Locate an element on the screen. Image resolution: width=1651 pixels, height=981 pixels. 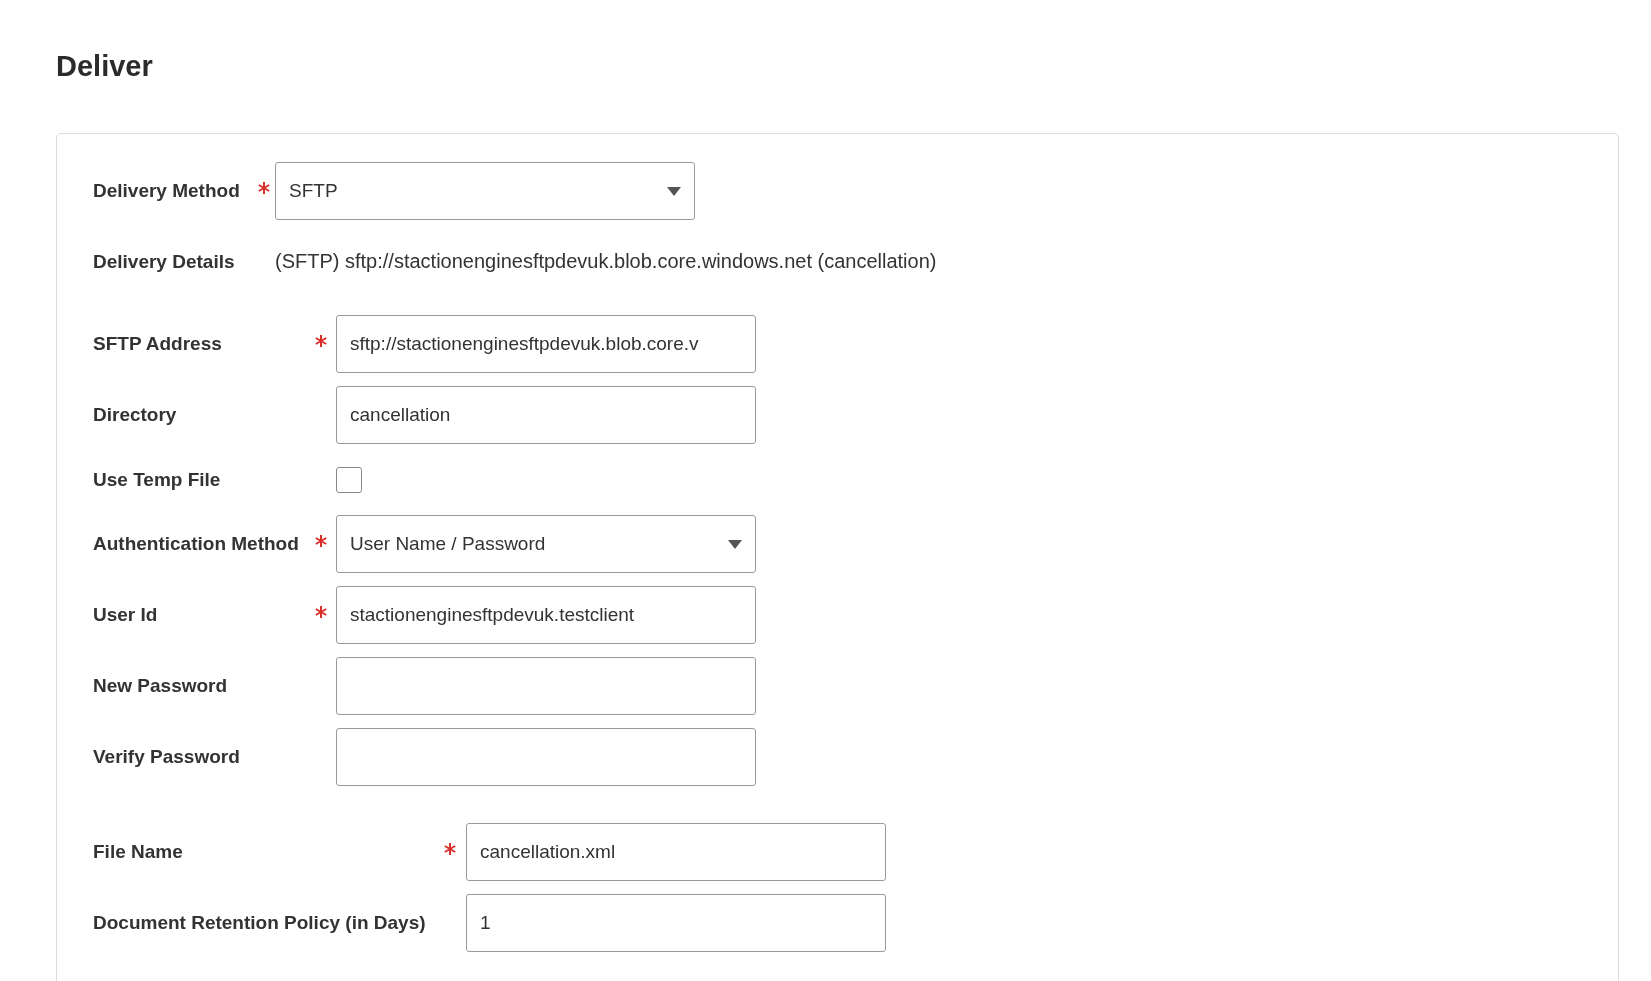
input-field: sftp://stactionenginesftpdevuk.blob.core.v is located at coordinates (546, 344).